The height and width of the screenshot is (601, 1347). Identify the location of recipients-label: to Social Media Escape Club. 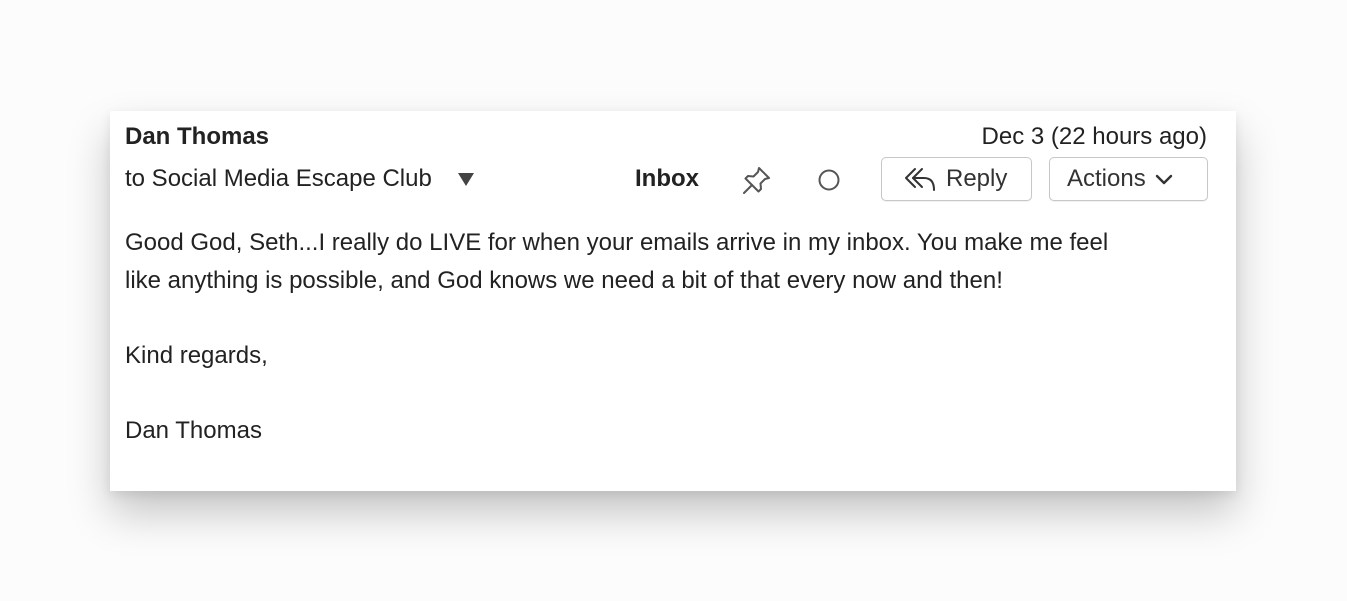
(278, 178).